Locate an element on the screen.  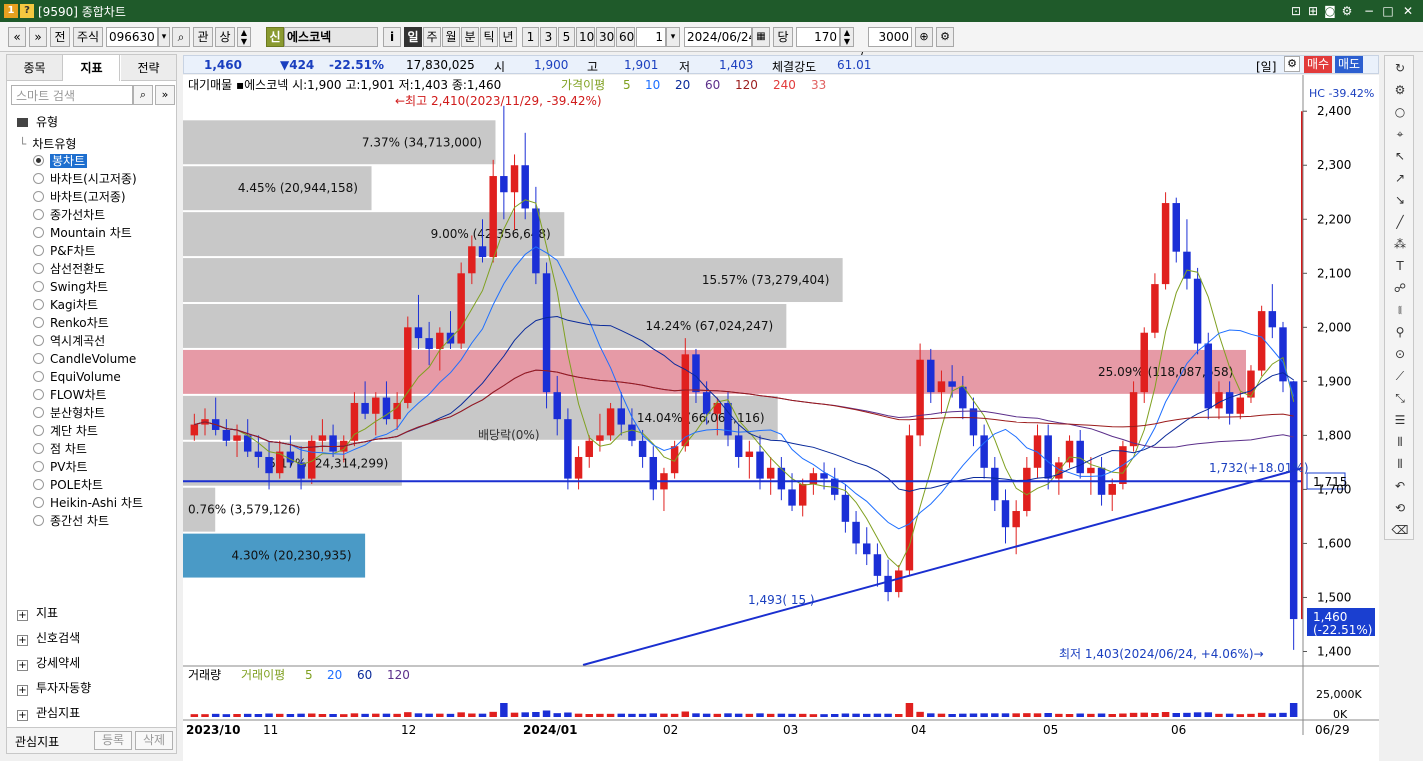
gear-icon: ⚙ is located at coordinates (1400, 90).